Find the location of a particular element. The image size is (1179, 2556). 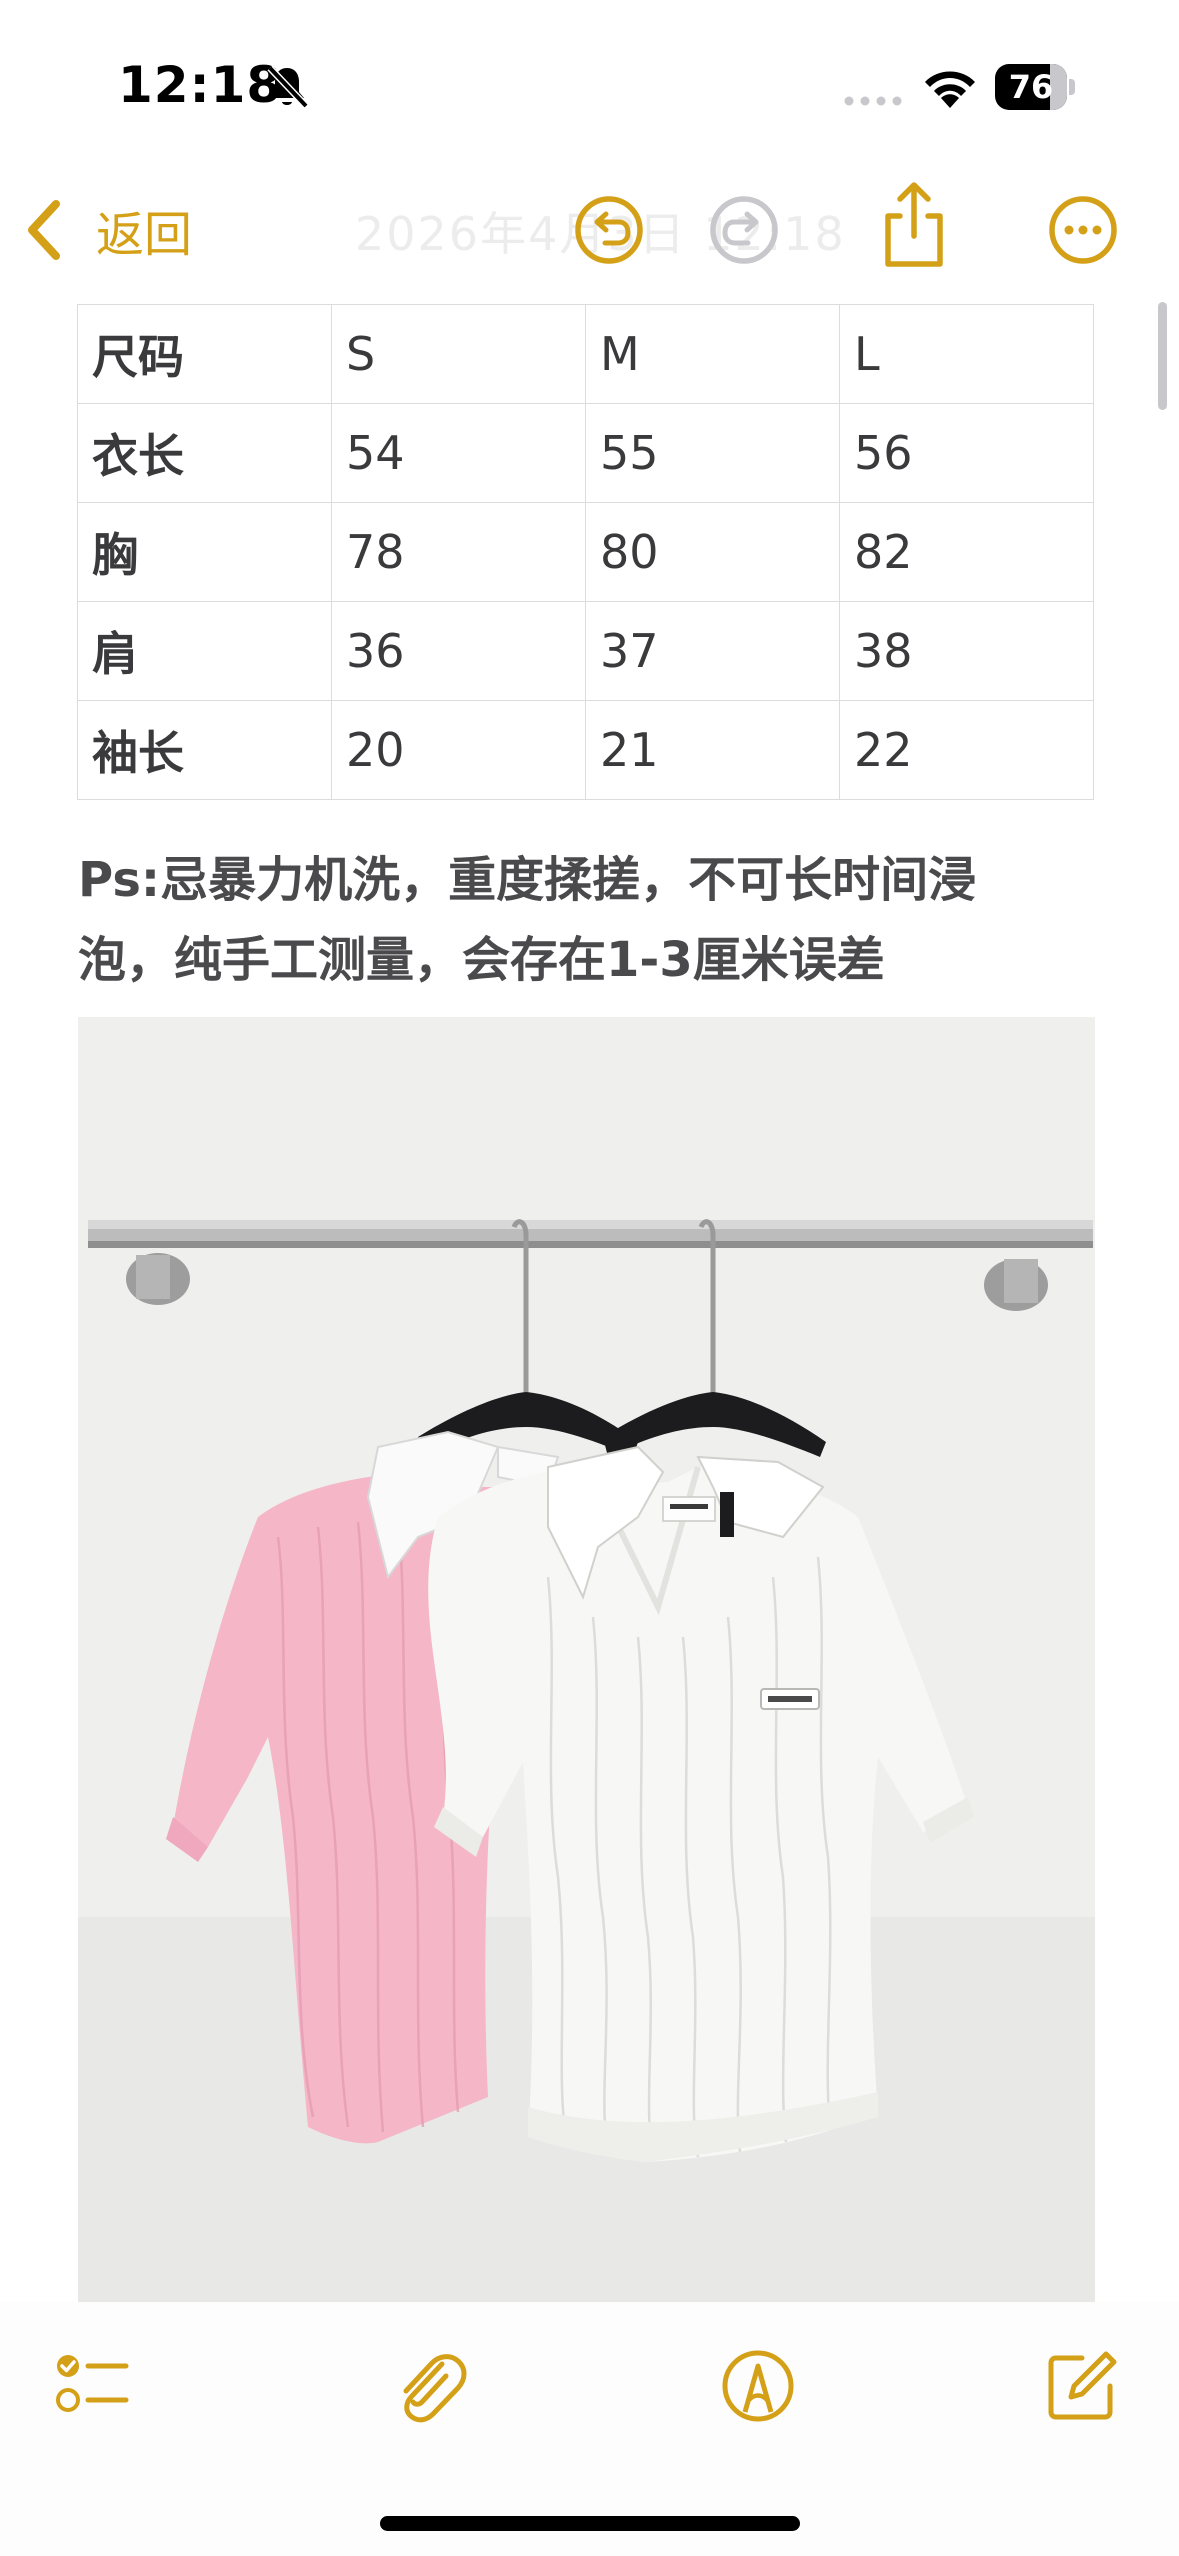

table-cell: 尺码 is located at coordinates (204, 354).